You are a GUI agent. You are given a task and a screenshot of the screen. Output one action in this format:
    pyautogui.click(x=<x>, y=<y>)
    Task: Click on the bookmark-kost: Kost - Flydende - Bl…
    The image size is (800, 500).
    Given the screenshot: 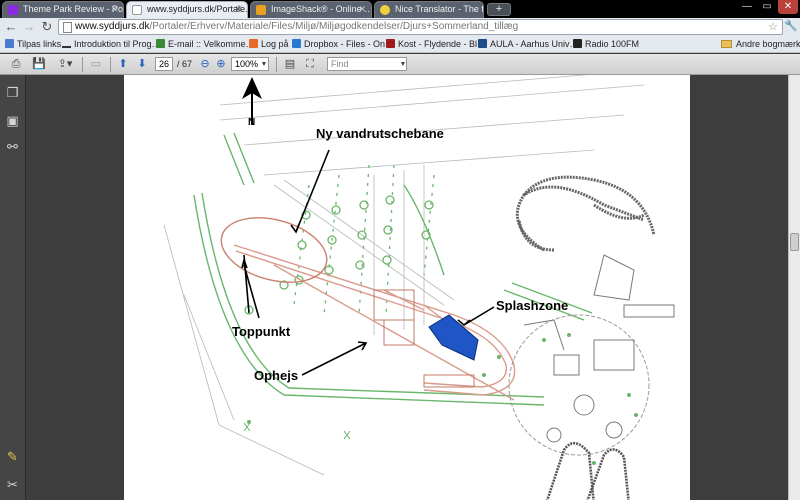 What is the action you would take?
    pyautogui.click(x=436, y=44)
    